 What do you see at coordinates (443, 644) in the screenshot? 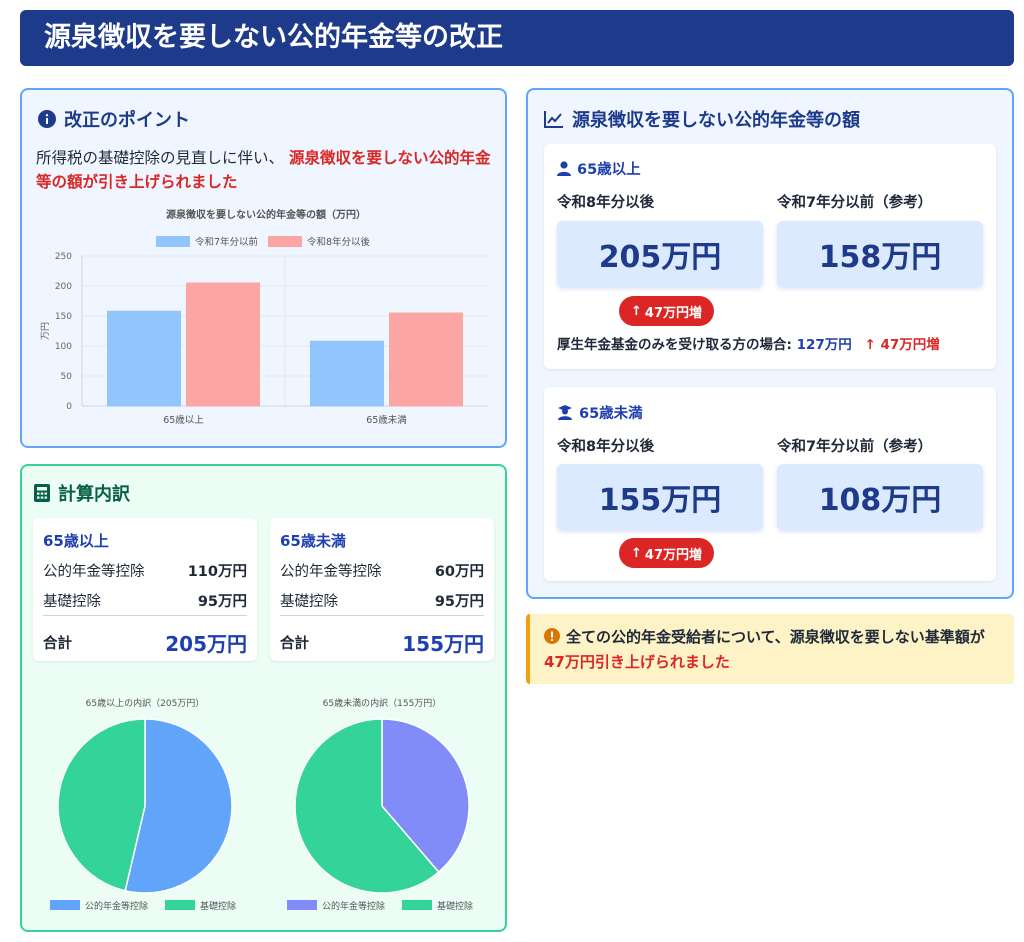
I see `total-value: 155万円` at bounding box center [443, 644].